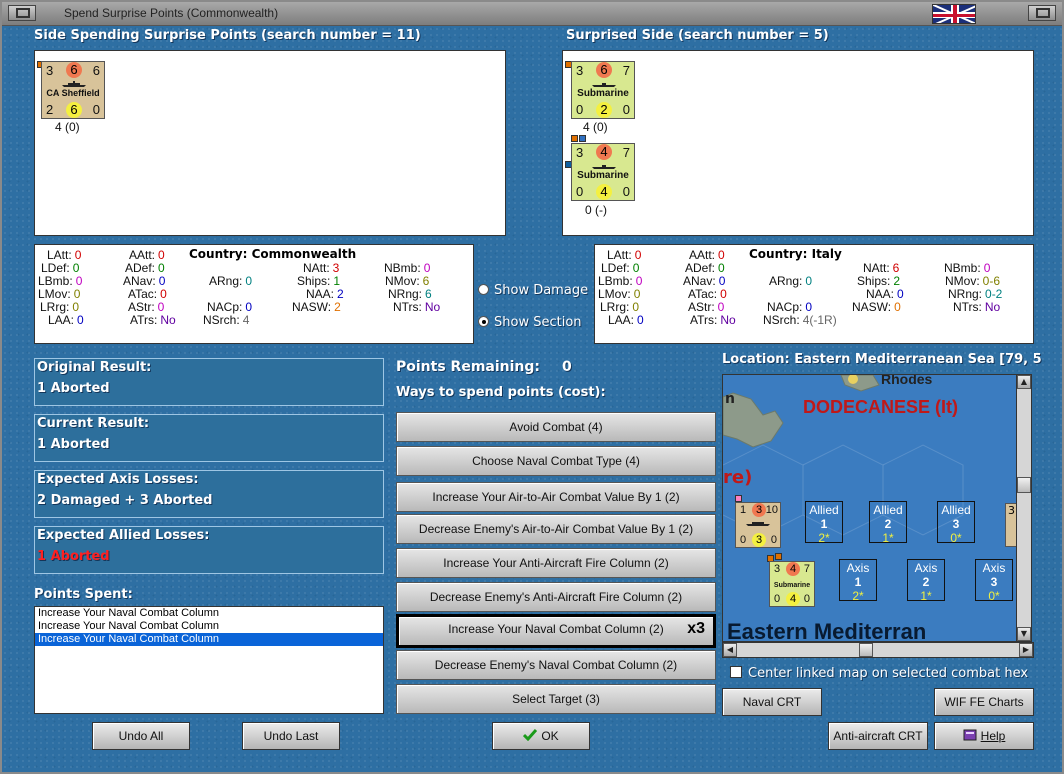 Image resolution: width=1064 pixels, height=774 pixels. I want to click on stat-nbmb: NBmb: 0, so click(407, 268).